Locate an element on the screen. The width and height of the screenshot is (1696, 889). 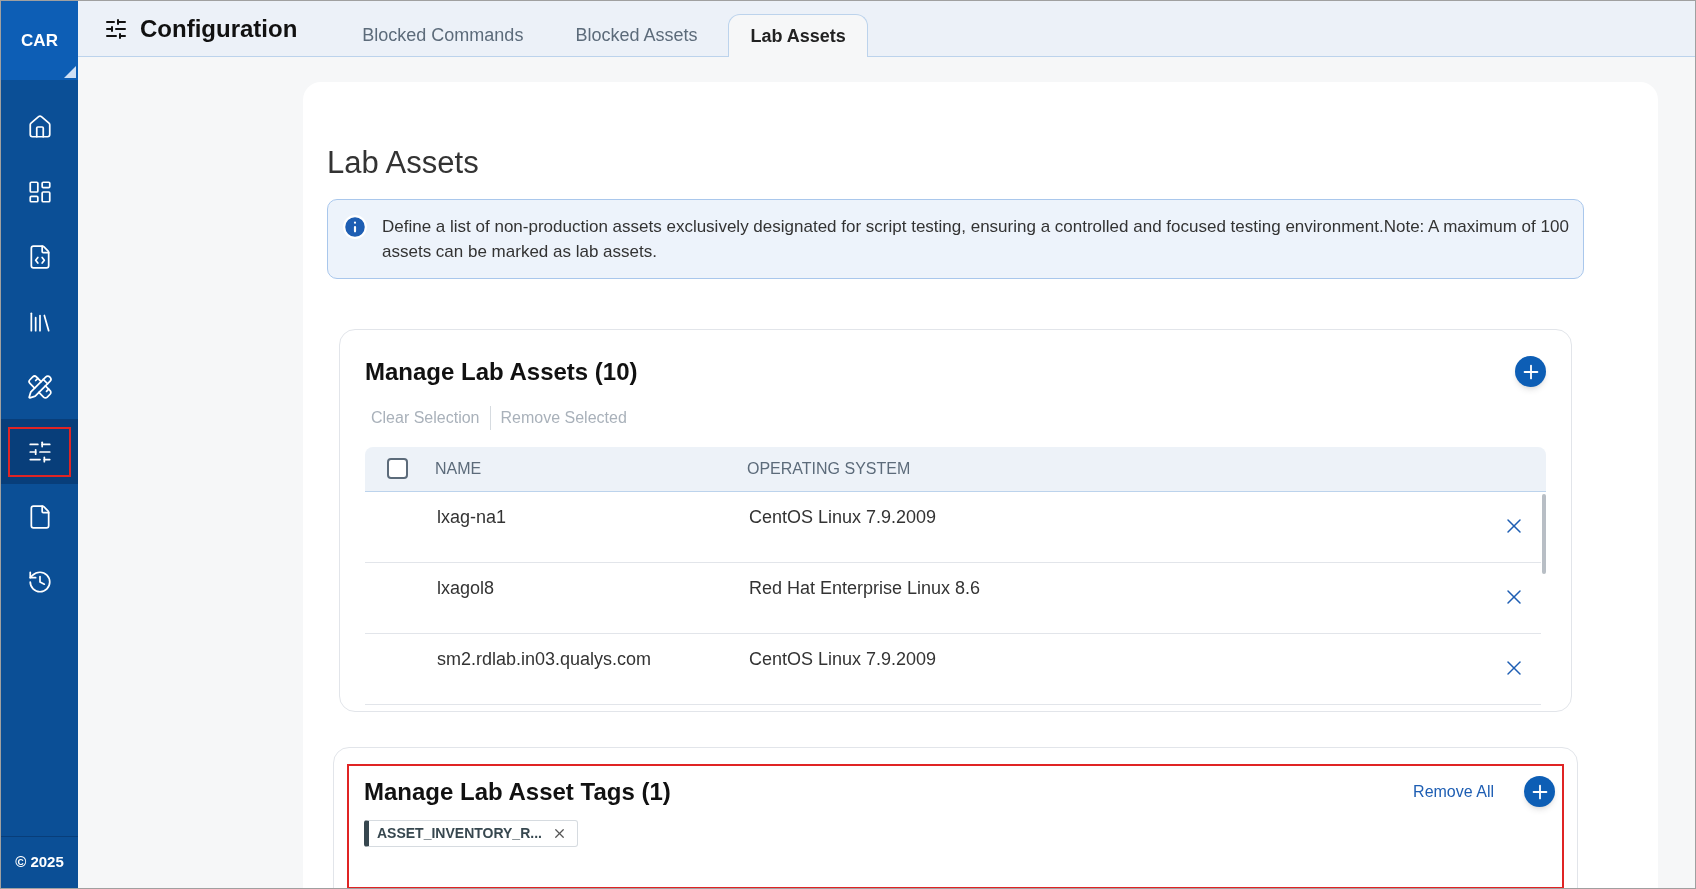
tab: Blocked Assets is located at coordinates (636, 35).